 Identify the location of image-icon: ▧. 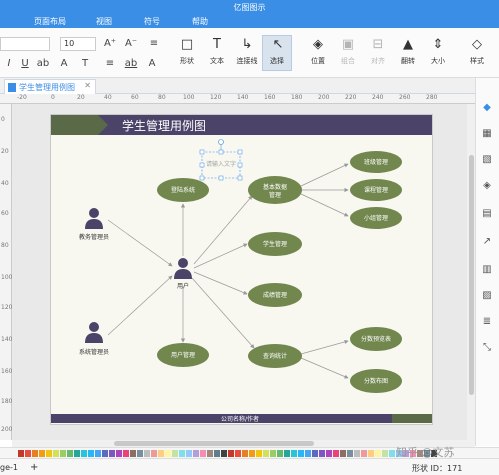
(487, 160).